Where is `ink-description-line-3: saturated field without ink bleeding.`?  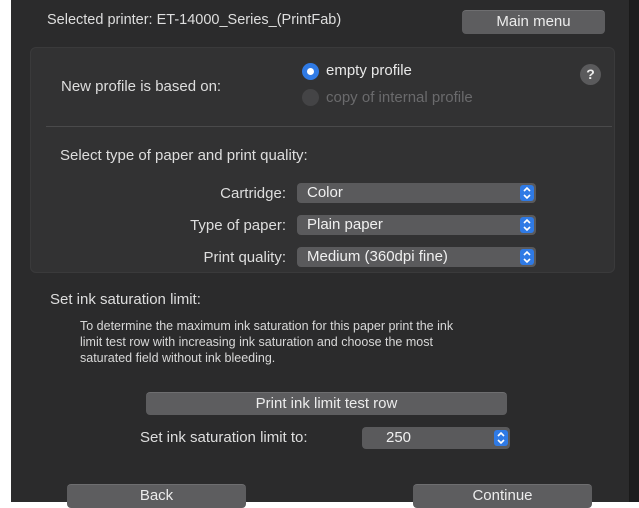 ink-description-line-3: saturated field without ink bleeding. is located at coordinates (178, 358).